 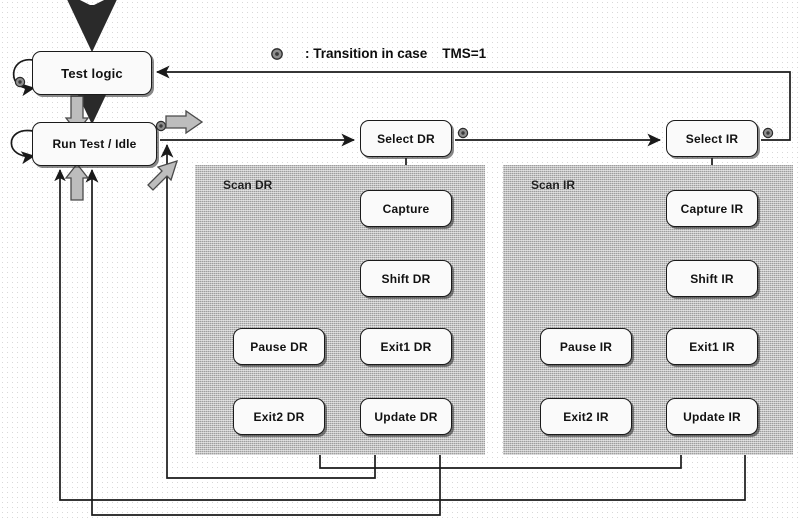 What do you see at coordinates (712, 346) in the screenshot?
I see `state-exit1-ir: Exit1 IR` at bounding box center [712, 346].